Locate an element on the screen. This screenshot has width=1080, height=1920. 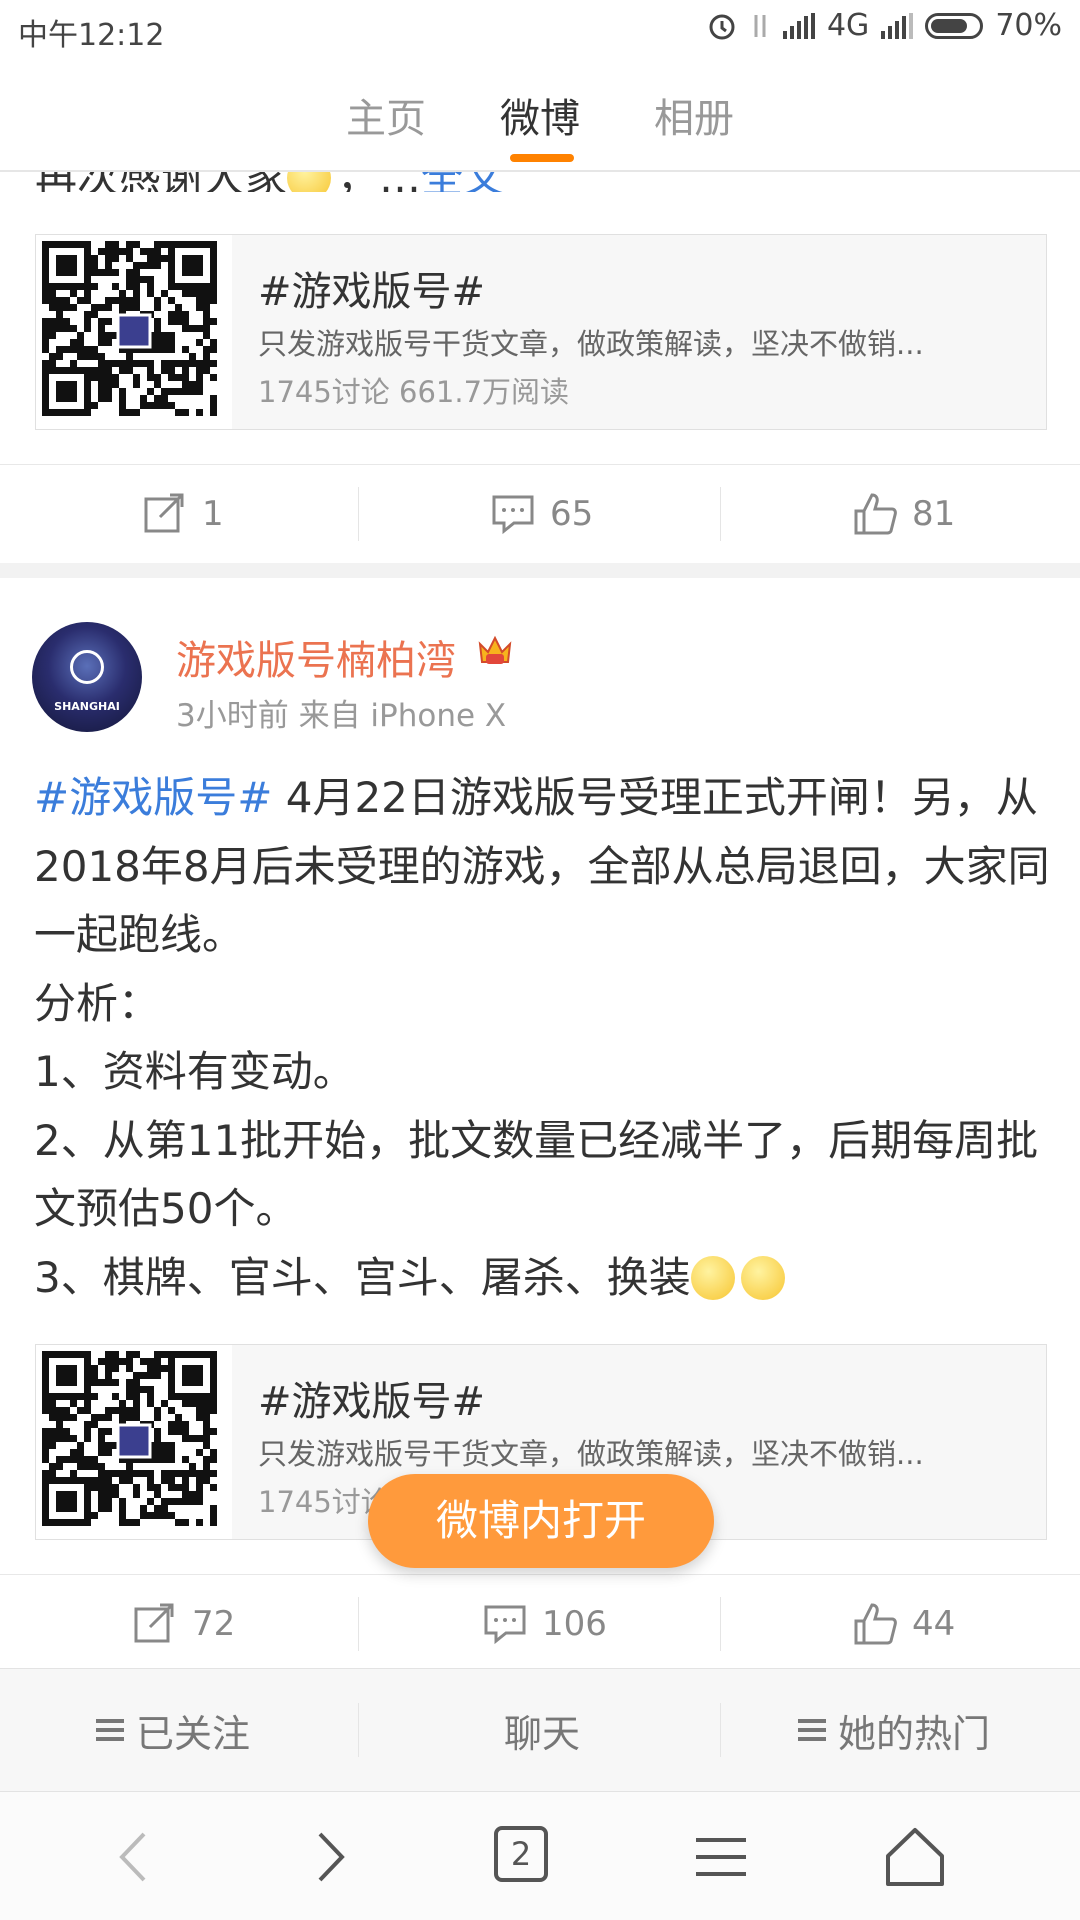
battery-icon is located at coordinates (954, 25).